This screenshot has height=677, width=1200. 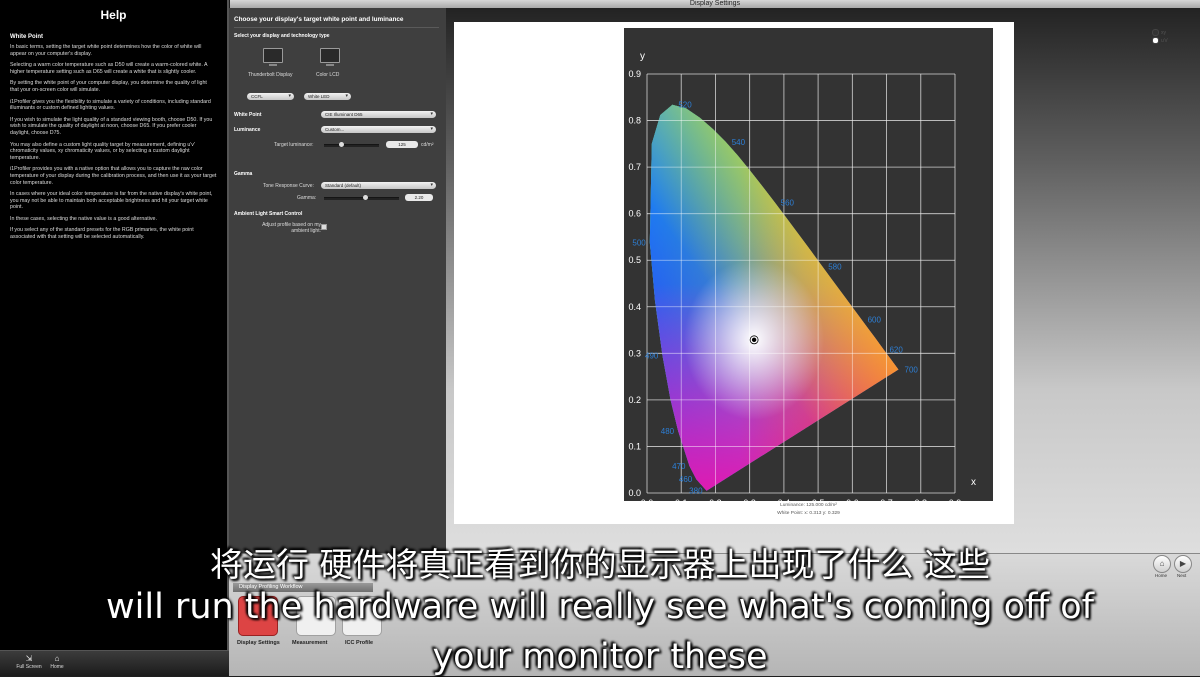 What do you see at coordinates (1160, 40) in the screenshot?
I see `radio-uv: u'v'` at bounding box center [1160, 40].